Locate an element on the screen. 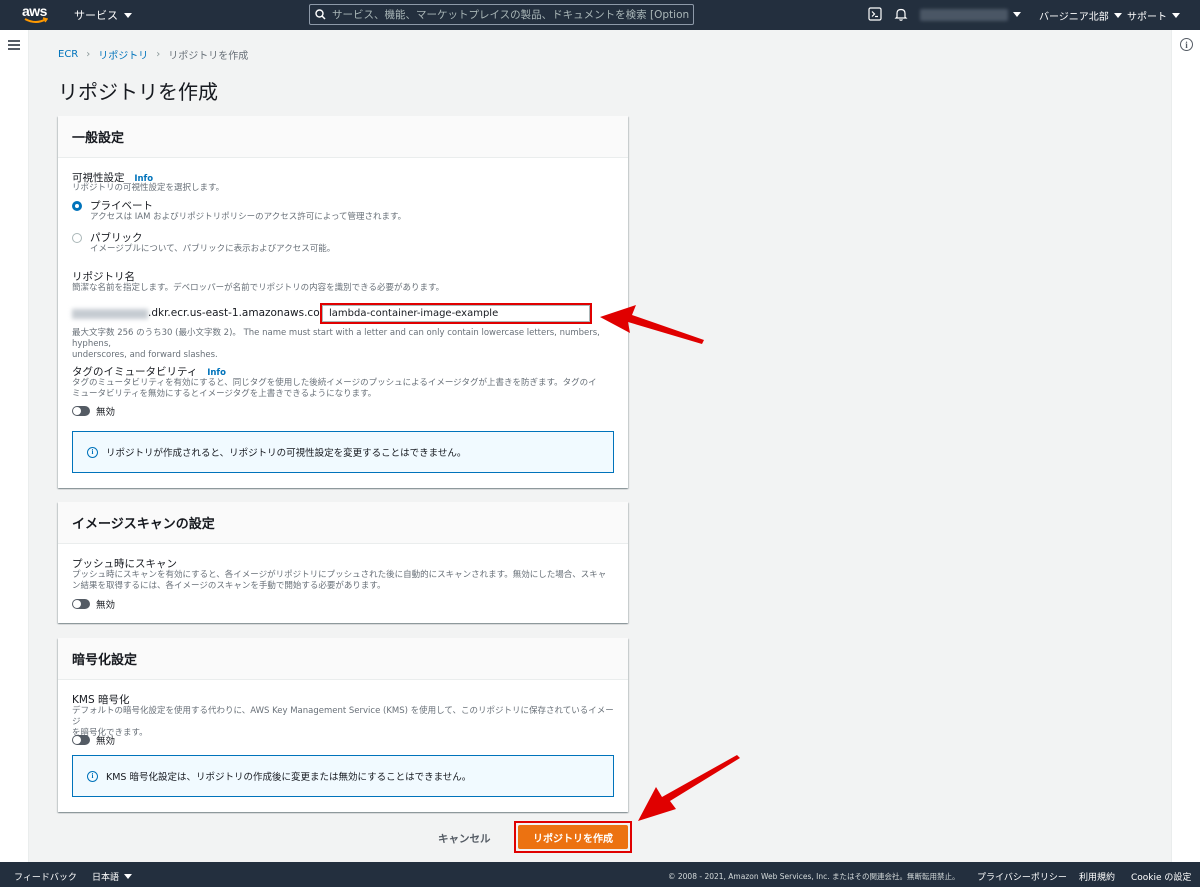  kms-encryption-label: KMS 暗号化 is located at coordinates (101, 700).